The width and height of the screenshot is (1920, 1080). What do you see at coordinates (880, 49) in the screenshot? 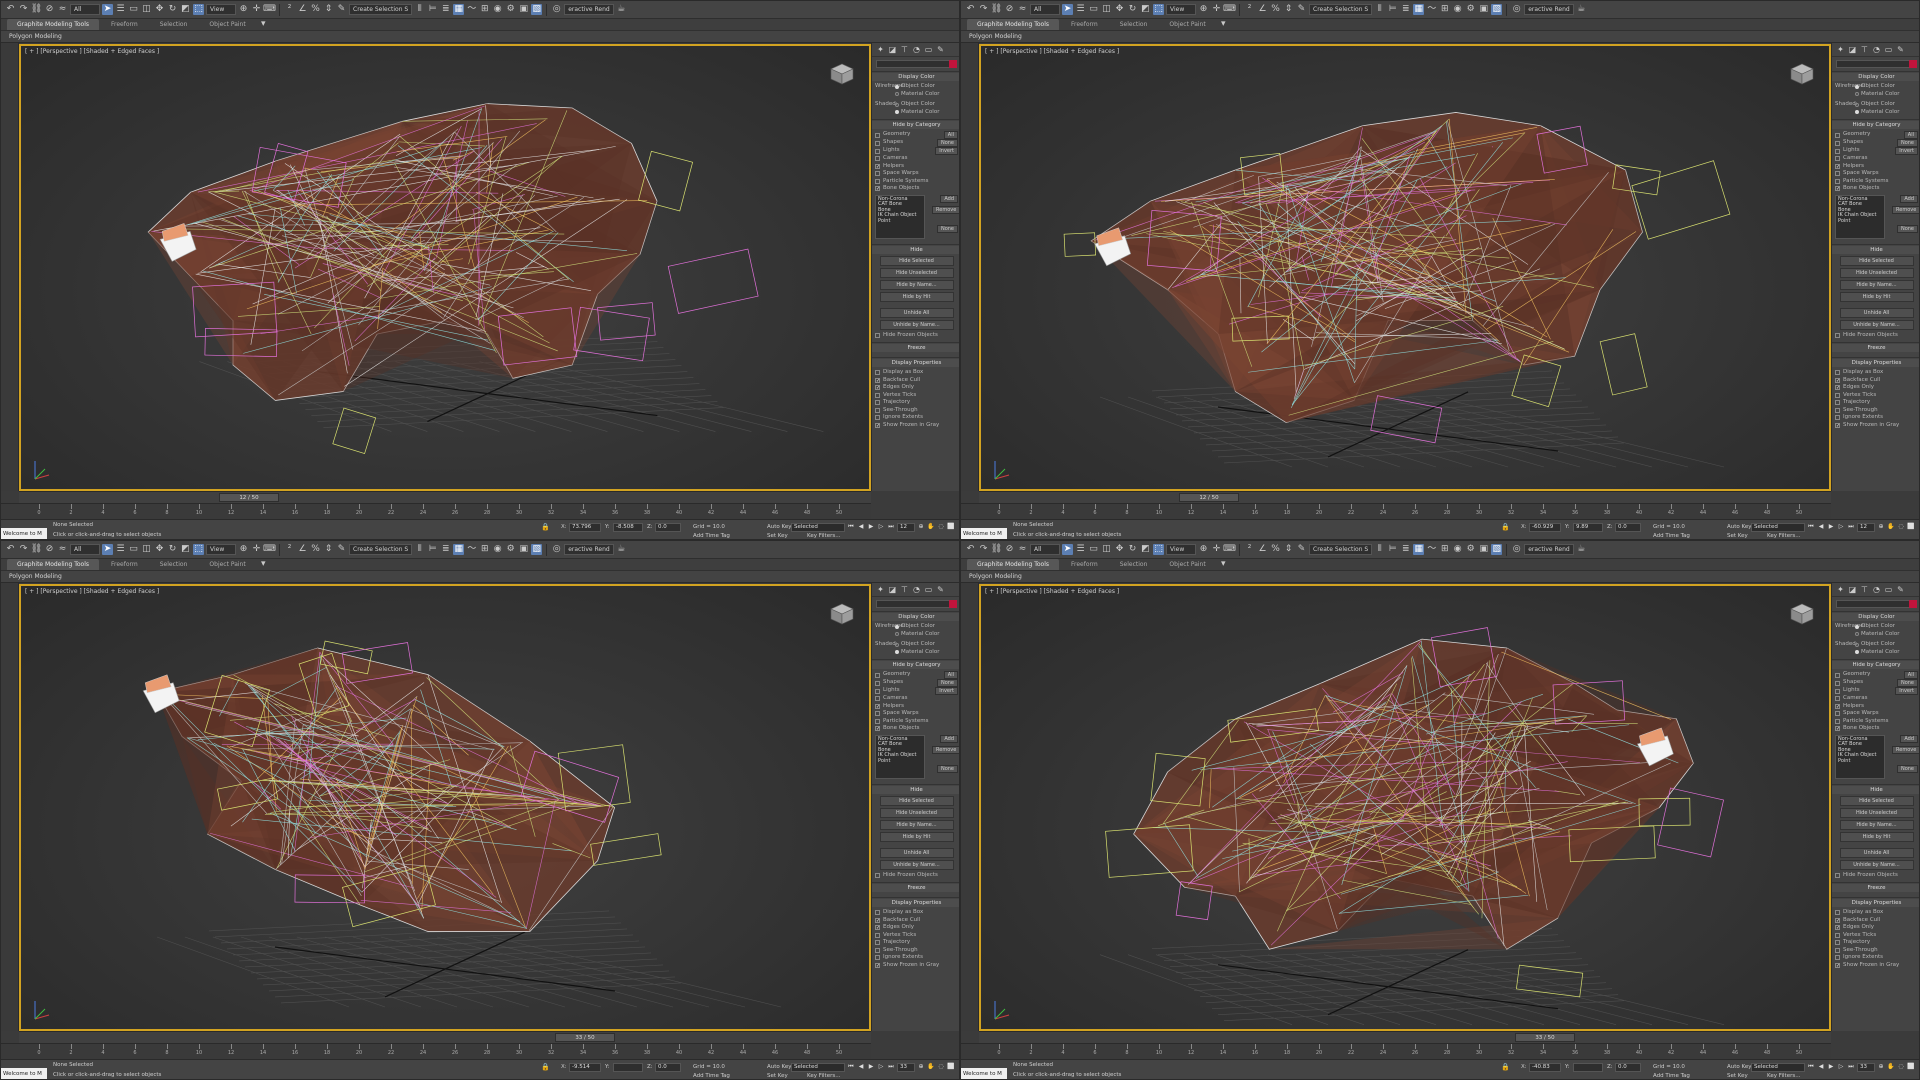
I see `create-tab-icon: ✦` at bounding box center [880, 49].